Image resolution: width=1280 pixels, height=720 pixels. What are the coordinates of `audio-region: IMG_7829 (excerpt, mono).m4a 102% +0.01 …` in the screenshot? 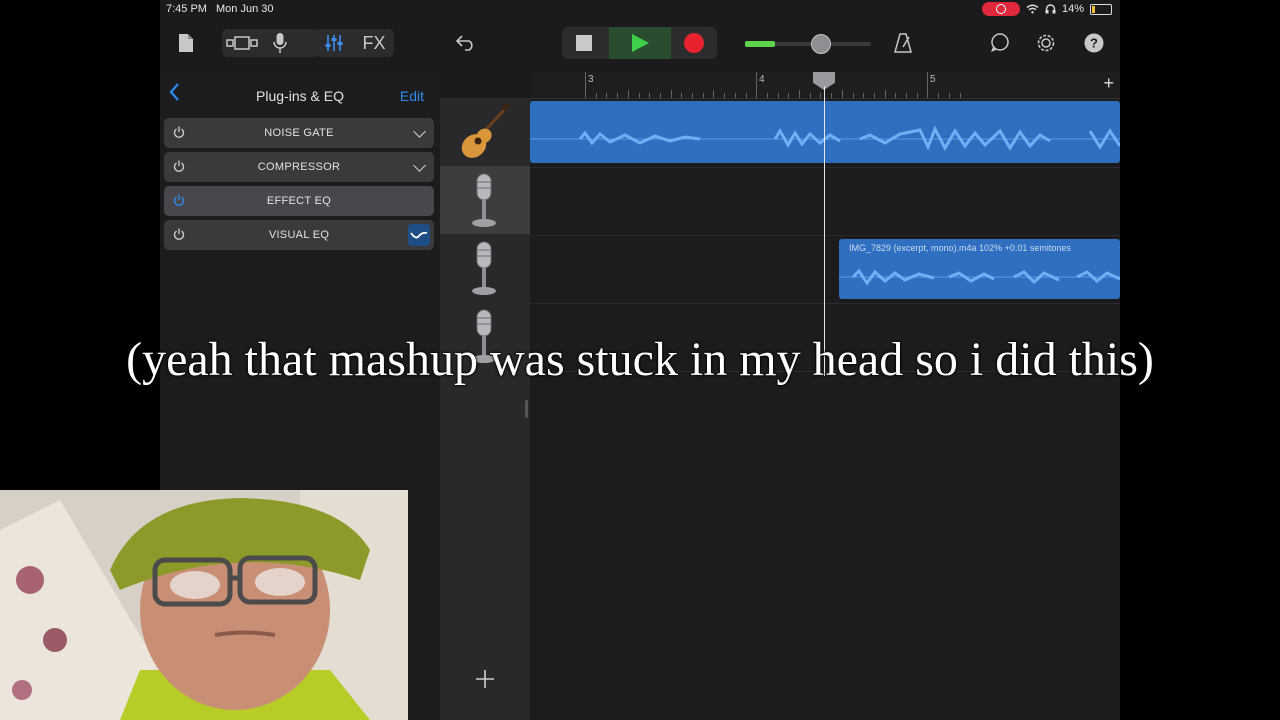 It's located at (979, 269).